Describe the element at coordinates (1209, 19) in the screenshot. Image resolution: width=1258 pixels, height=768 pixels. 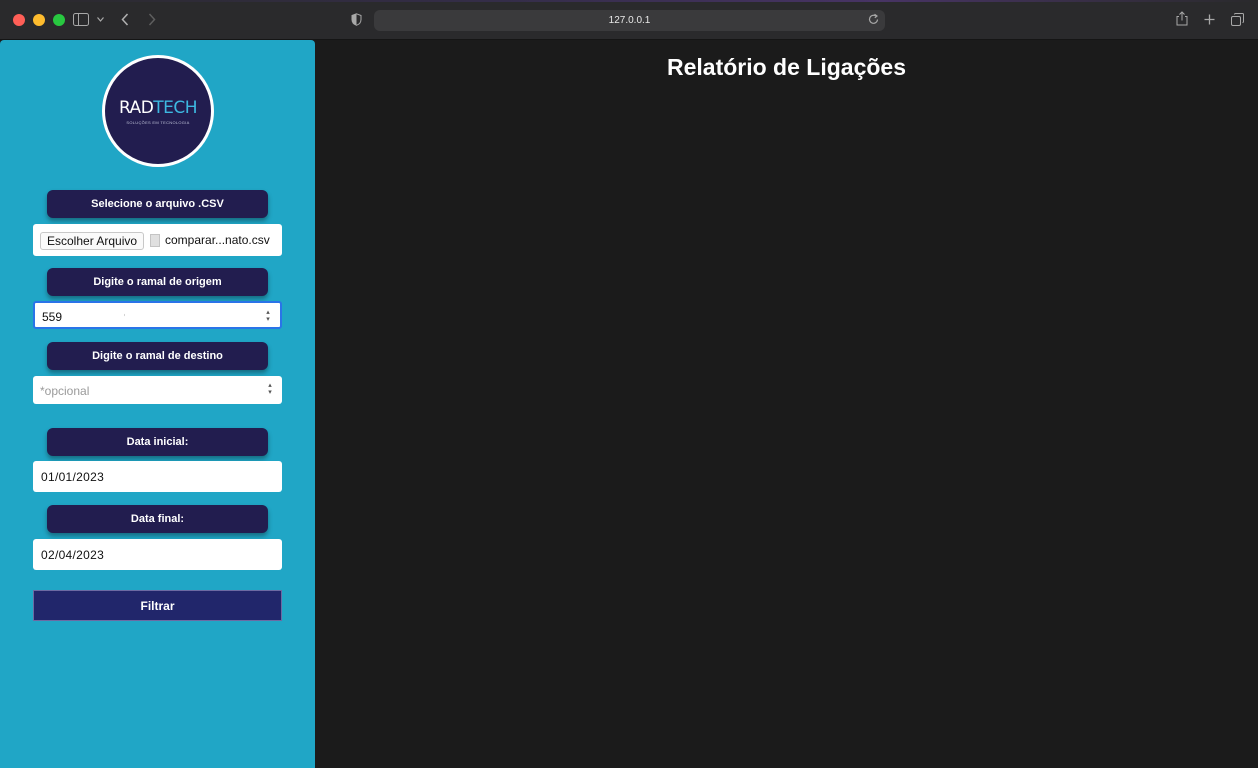
I see `plus-icon` at that location.